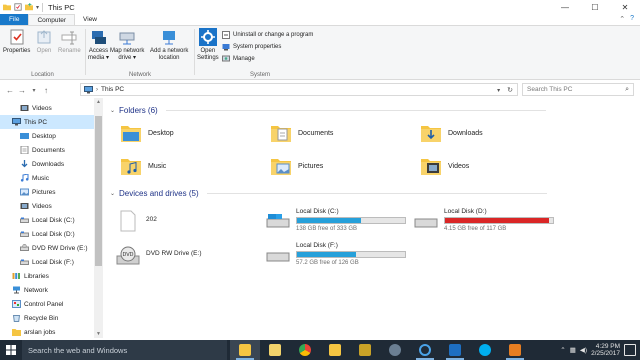 The height and width of the screenshot is (360, 640). I want to click on nav-item: Downloads, so click(47, 164).